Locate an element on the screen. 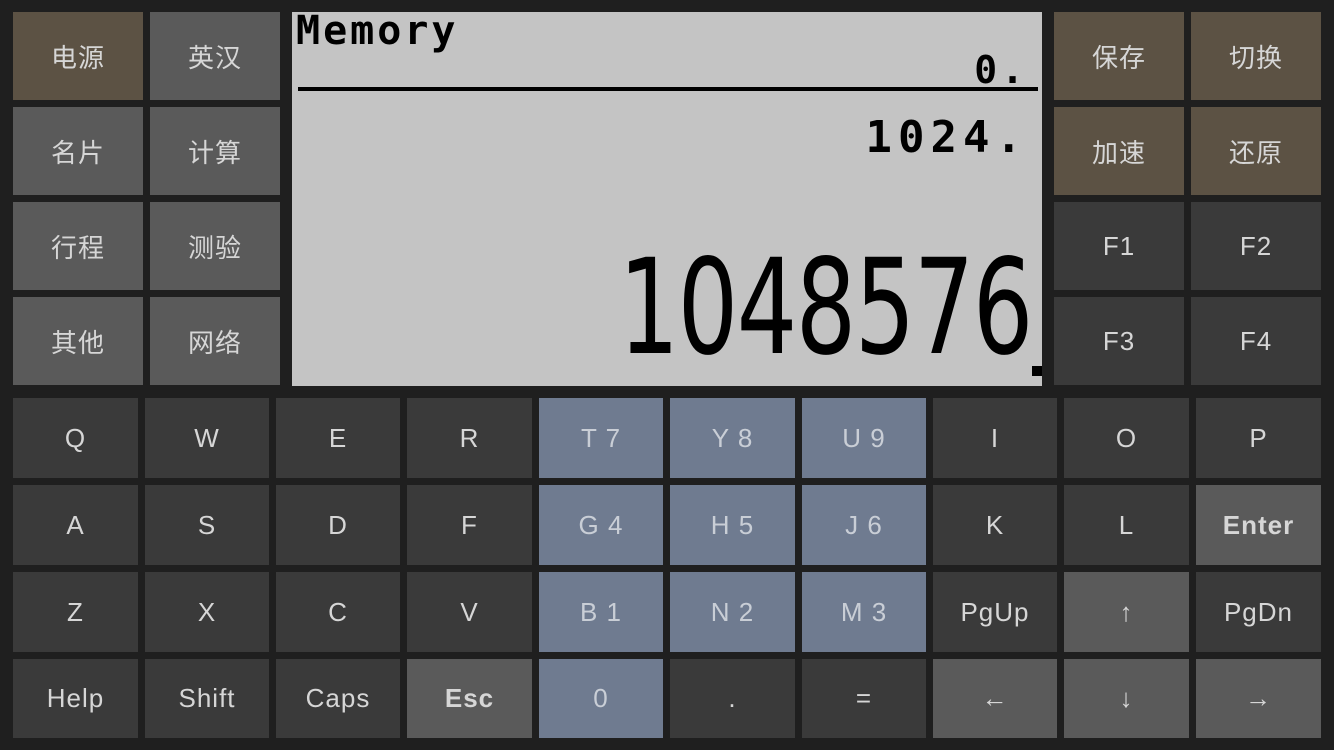 This screenshot has height=750, width=1334. key-o: O is located at coordinates (1126, 438).